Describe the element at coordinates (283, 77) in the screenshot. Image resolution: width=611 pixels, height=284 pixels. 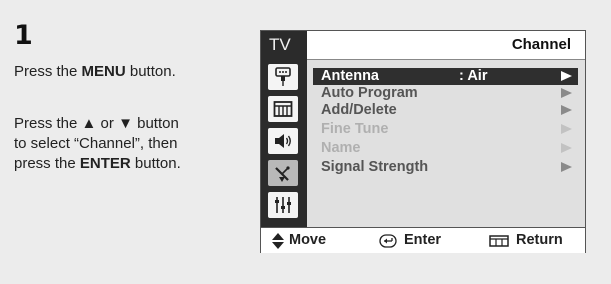
I see `input-icon` at that location.